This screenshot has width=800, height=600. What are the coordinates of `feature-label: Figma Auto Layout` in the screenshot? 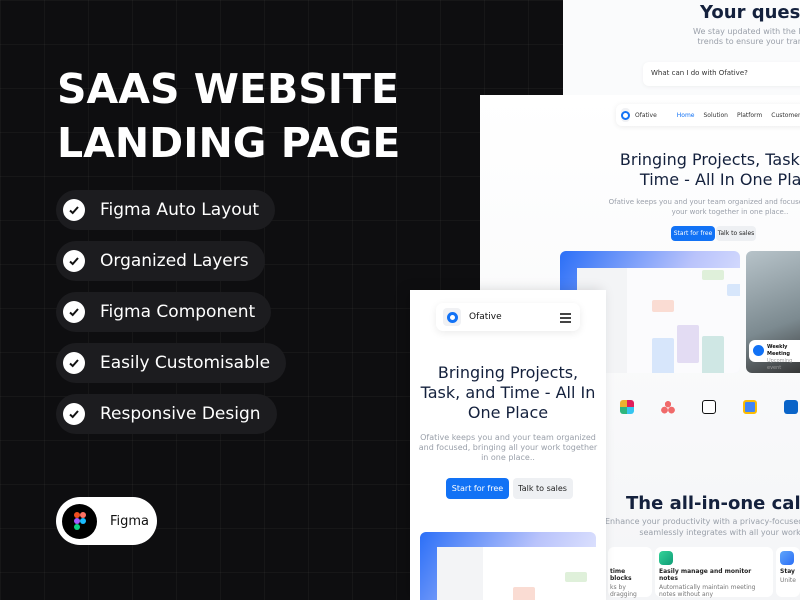 It's located at (180, 210).